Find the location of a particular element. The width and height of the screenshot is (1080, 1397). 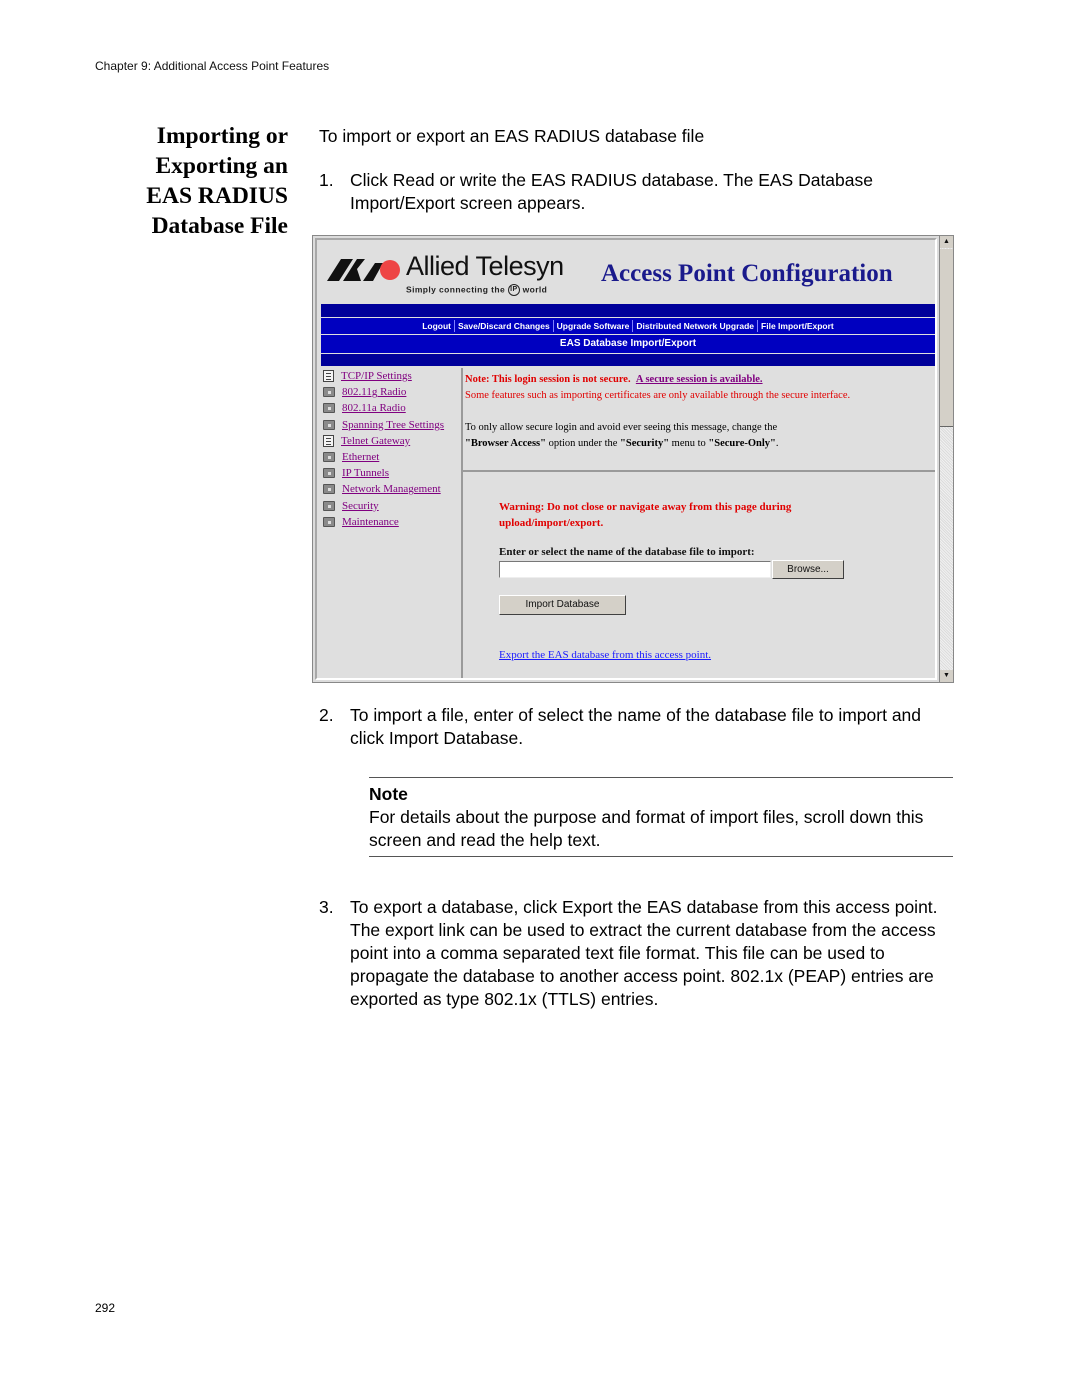

sidebar-item-security: Security is located at coordinates (392, 506).